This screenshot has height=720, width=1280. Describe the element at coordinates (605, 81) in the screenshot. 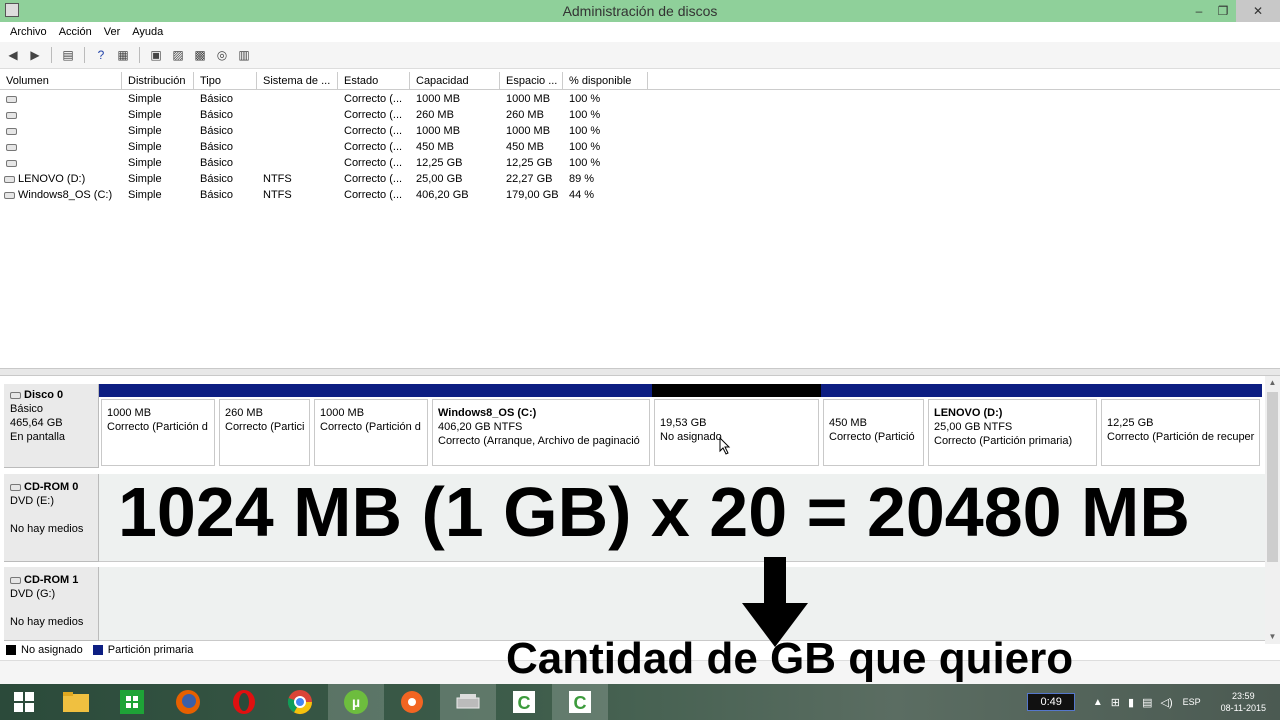

I see `col-disponible: % disponible` at that location.